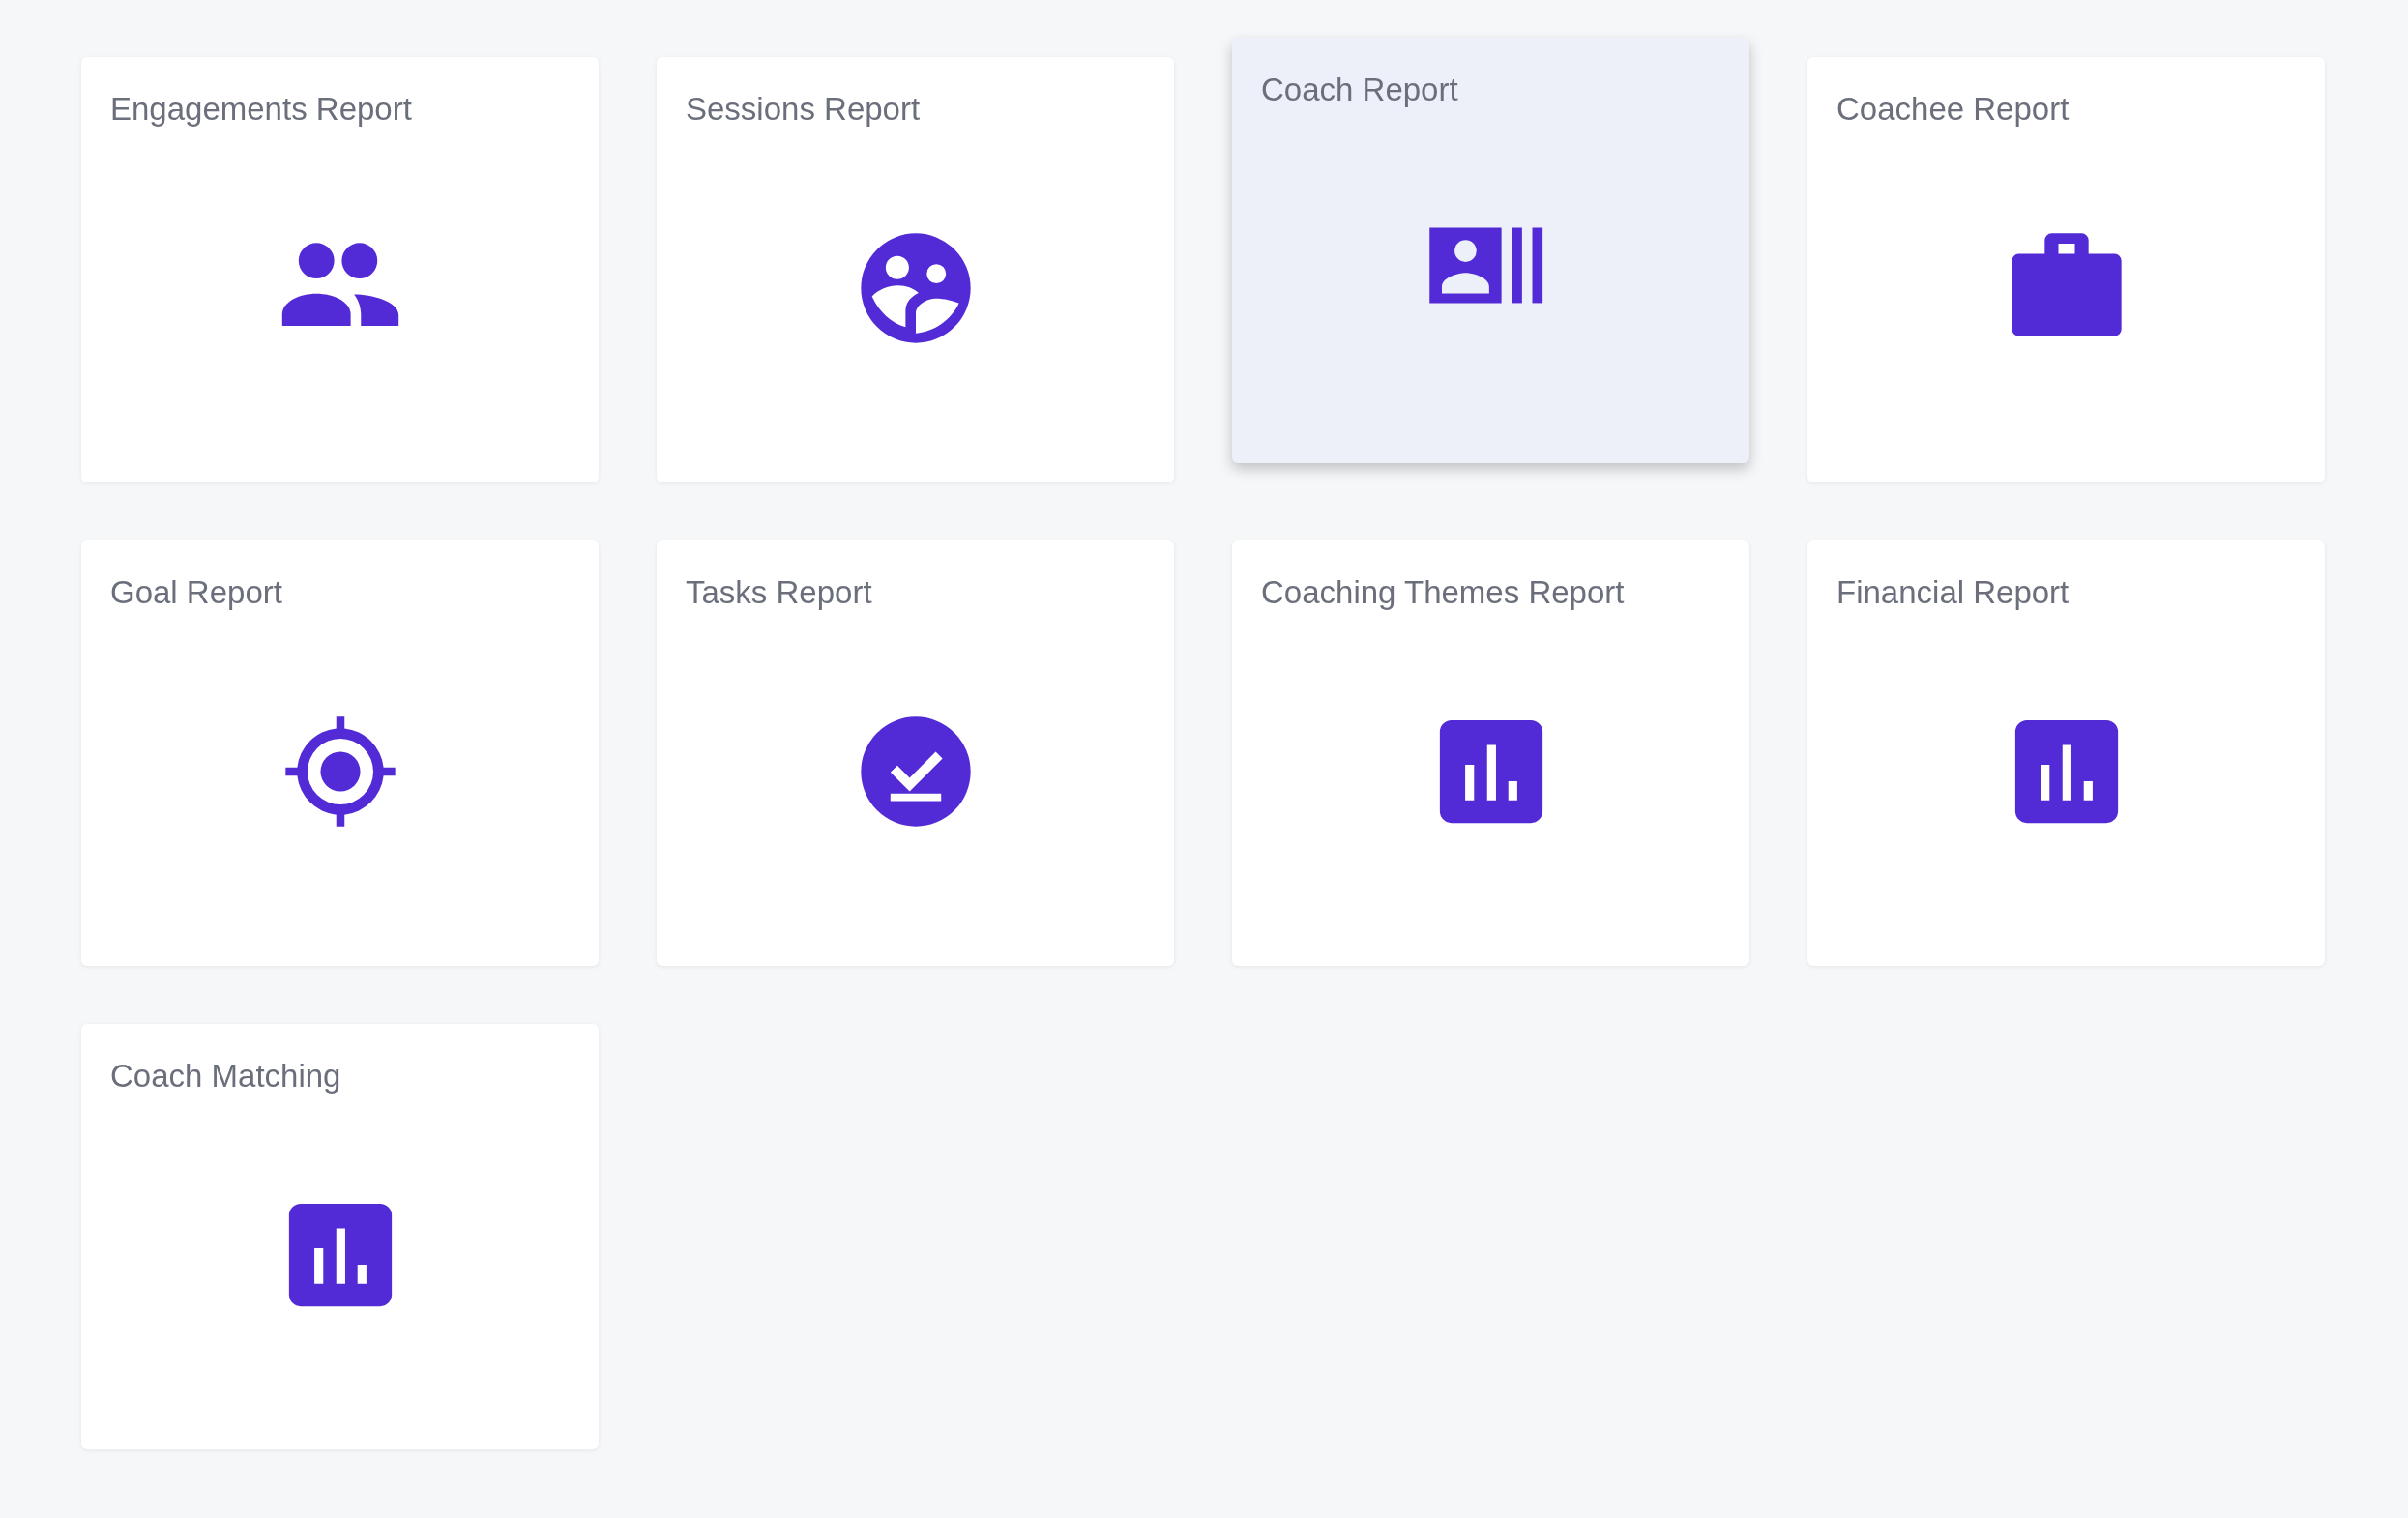 This screenshot has width=2408, height=1518. I want to click on card-title: Tasks Report, so click(779, 592).